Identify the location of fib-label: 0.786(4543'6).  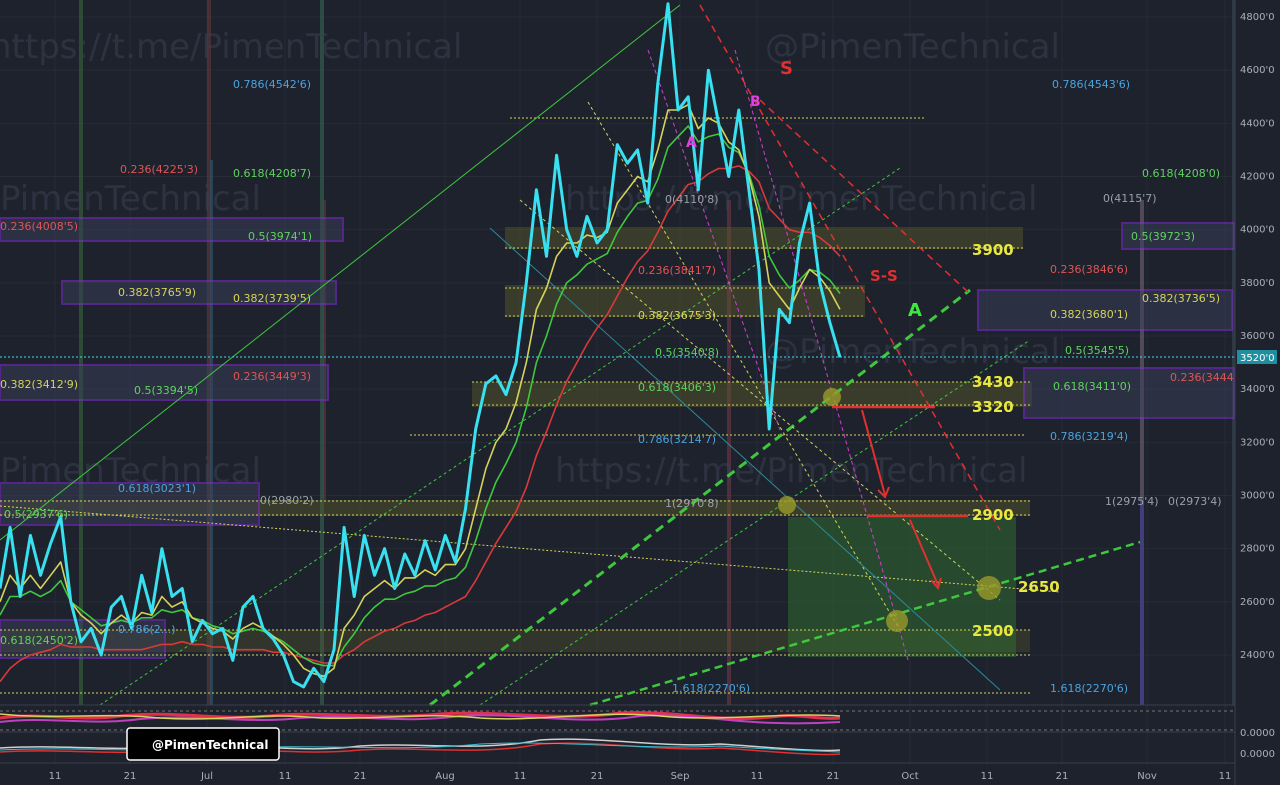
(1091, 84).